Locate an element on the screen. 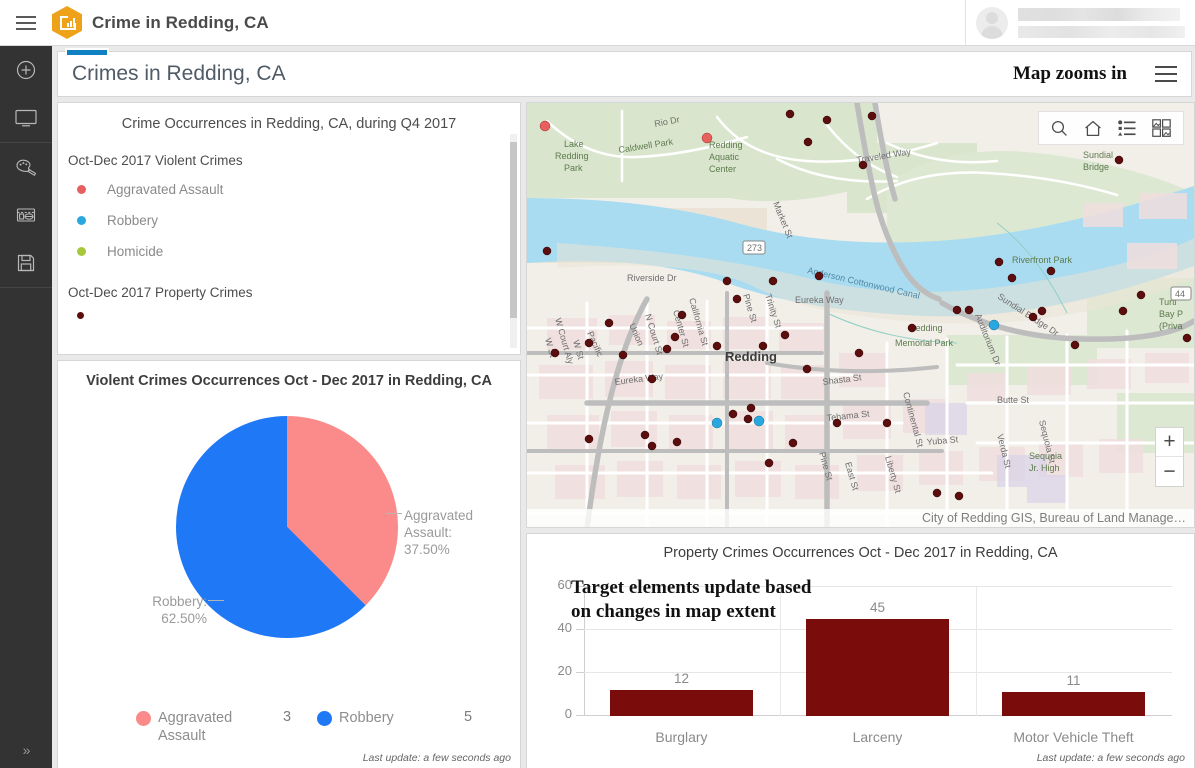 This screenshot has width=1195, height=768. bar-last-update: Last update: a few seconds ago is located at coordinates (1110, 758).